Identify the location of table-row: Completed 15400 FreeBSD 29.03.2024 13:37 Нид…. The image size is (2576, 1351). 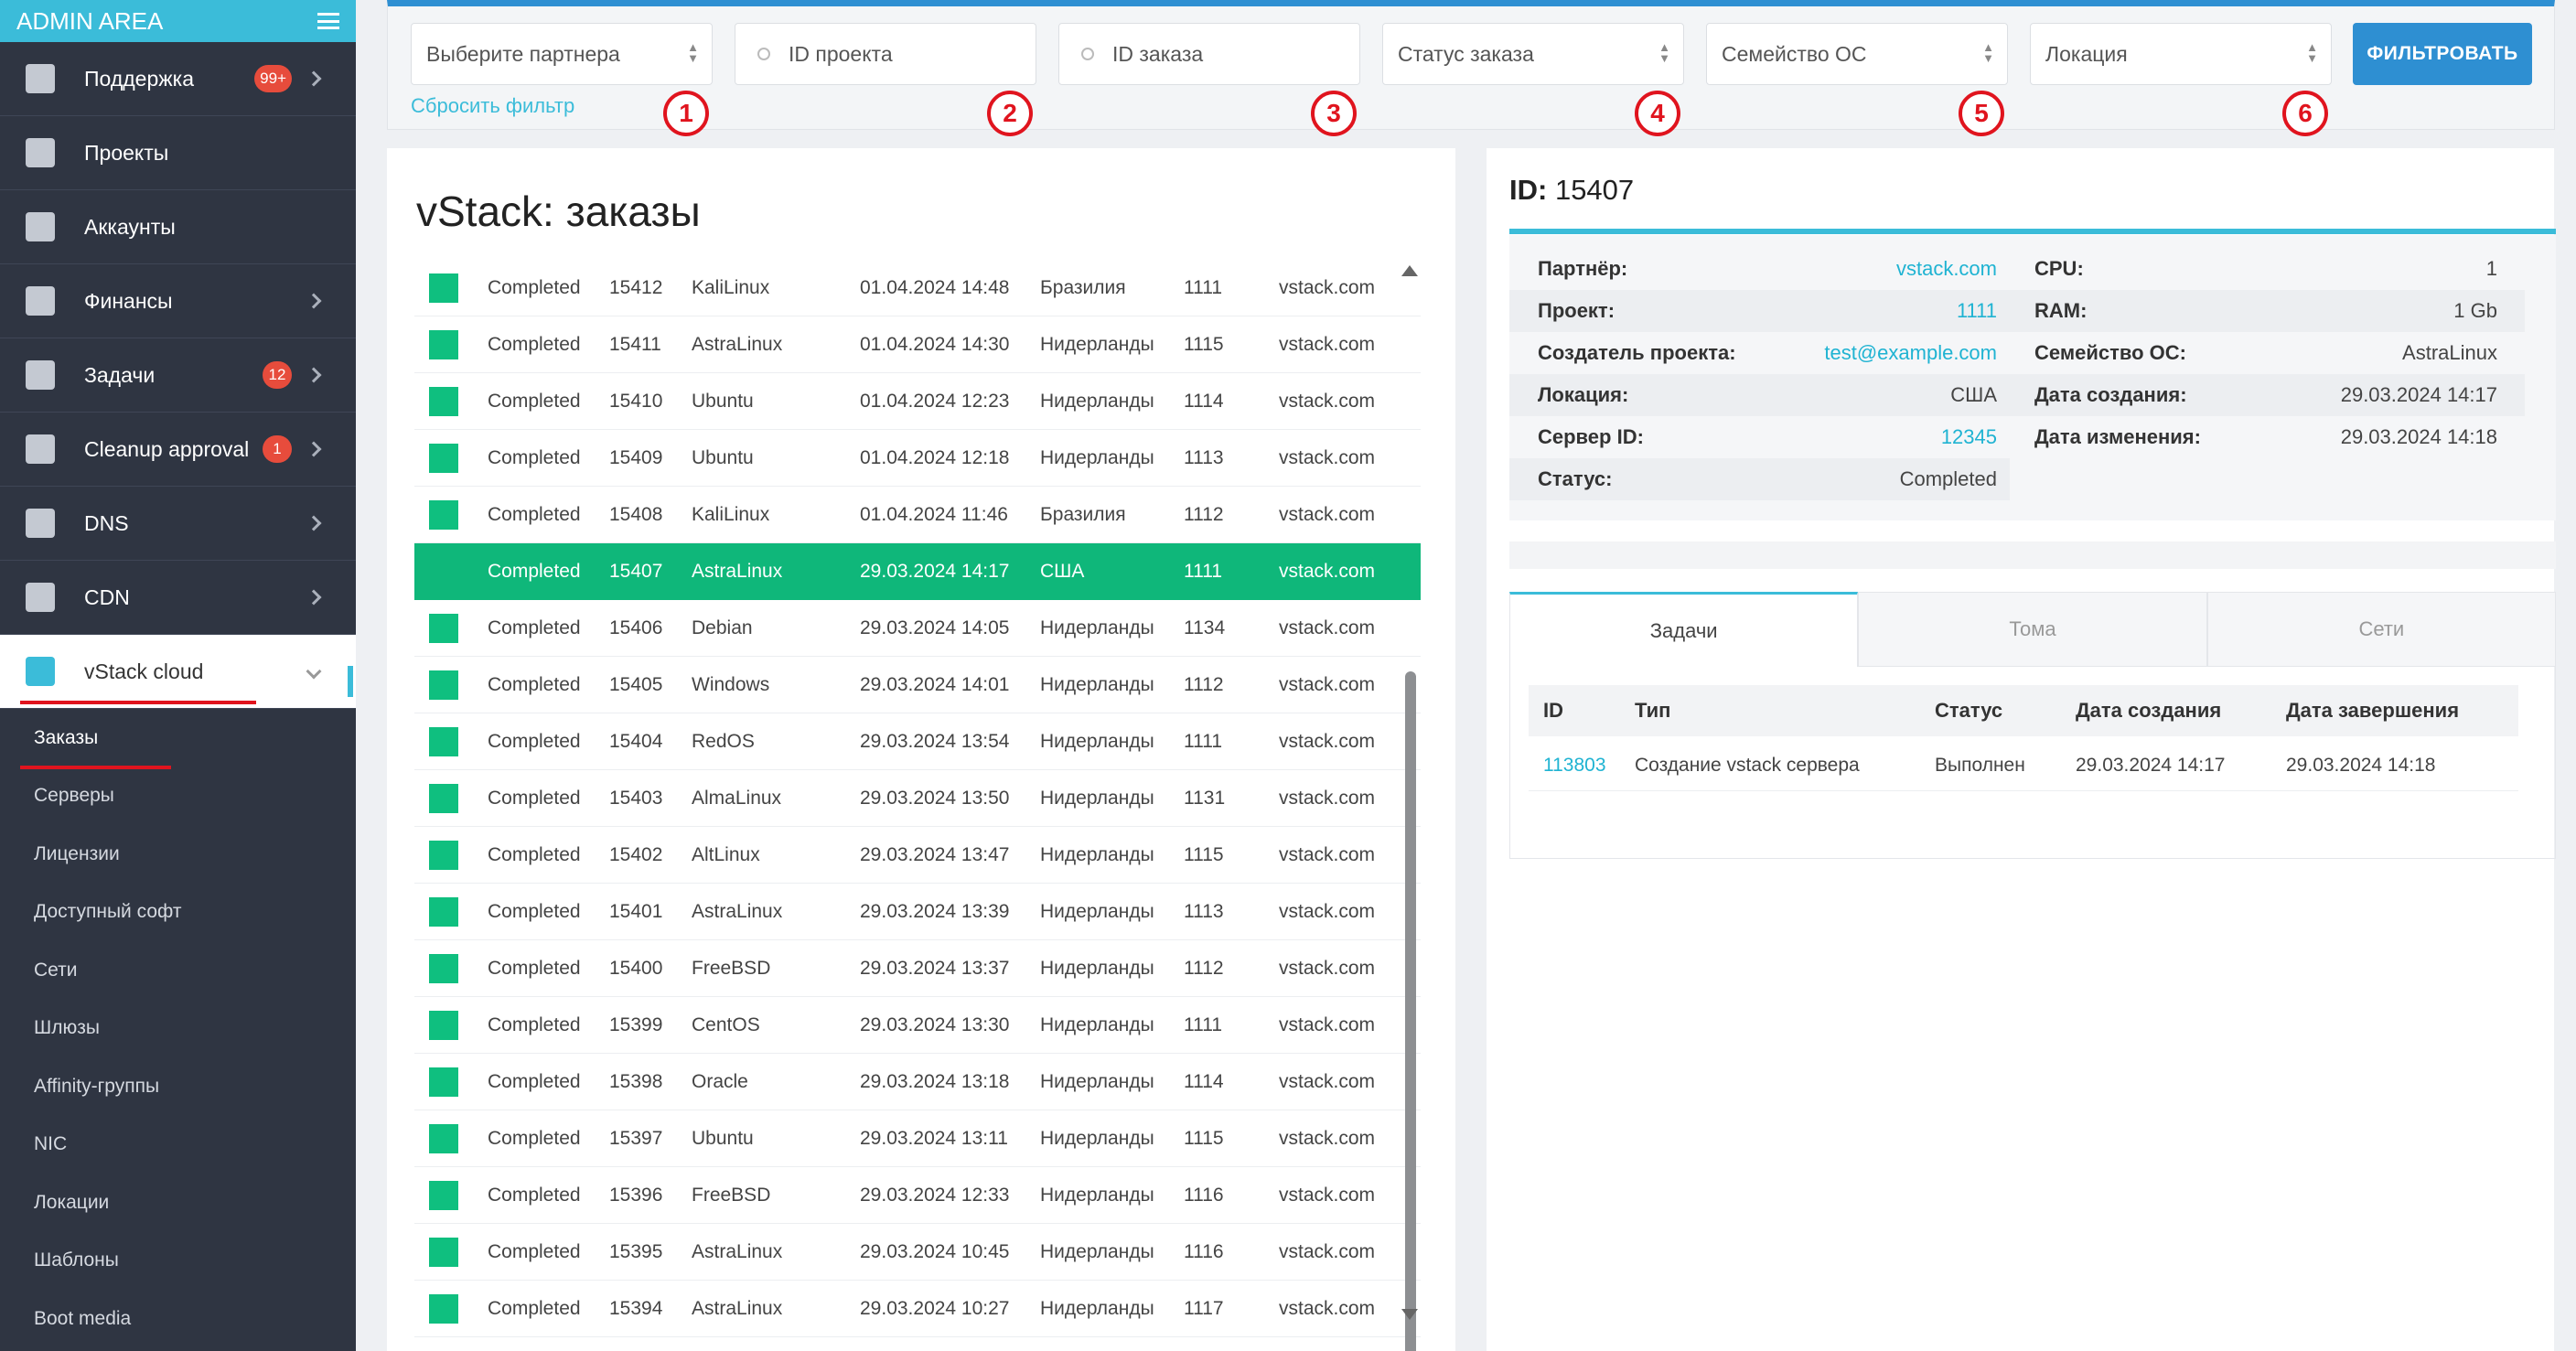
(917, 968).